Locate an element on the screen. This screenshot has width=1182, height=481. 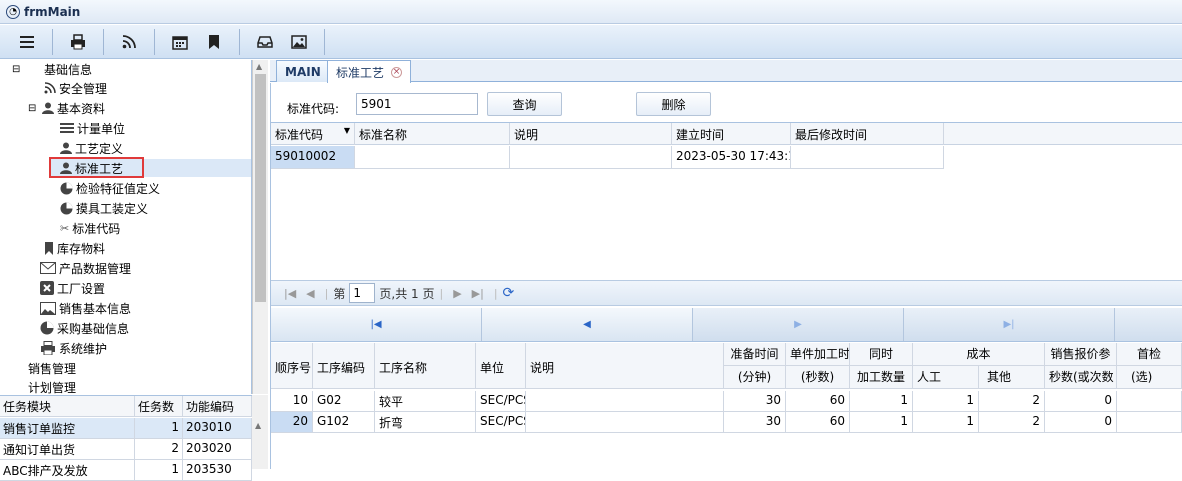
column-header: 最后修改时间 is located at coordinates (867, 134).